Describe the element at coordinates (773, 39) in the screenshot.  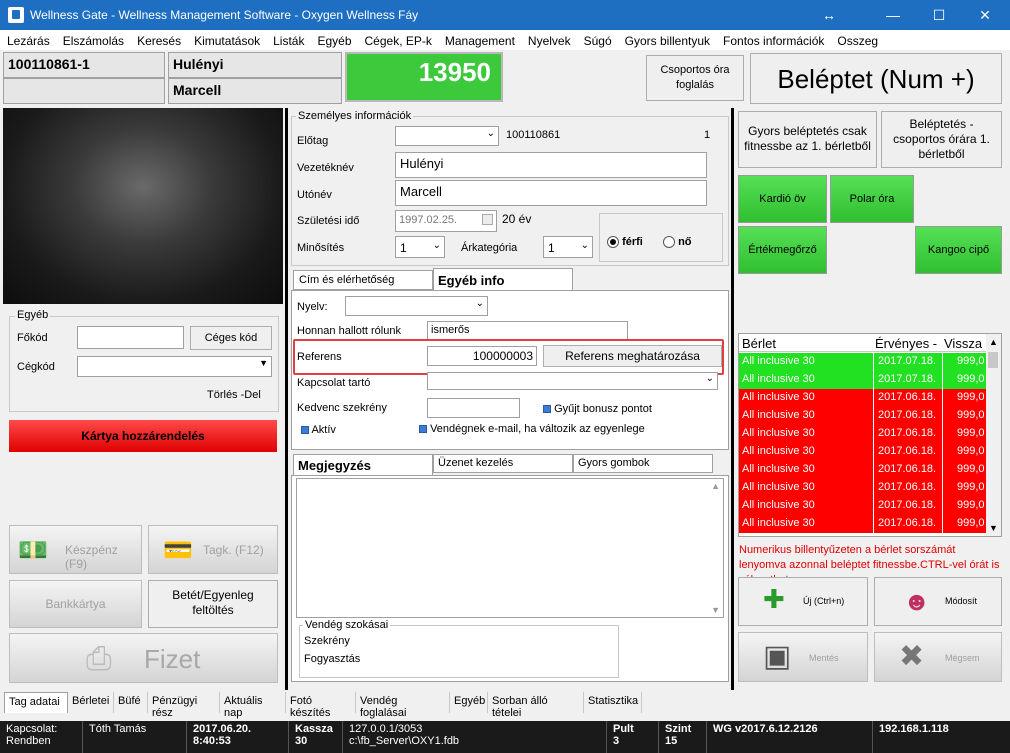
I see `menu-item: Fontos információk` at that location.